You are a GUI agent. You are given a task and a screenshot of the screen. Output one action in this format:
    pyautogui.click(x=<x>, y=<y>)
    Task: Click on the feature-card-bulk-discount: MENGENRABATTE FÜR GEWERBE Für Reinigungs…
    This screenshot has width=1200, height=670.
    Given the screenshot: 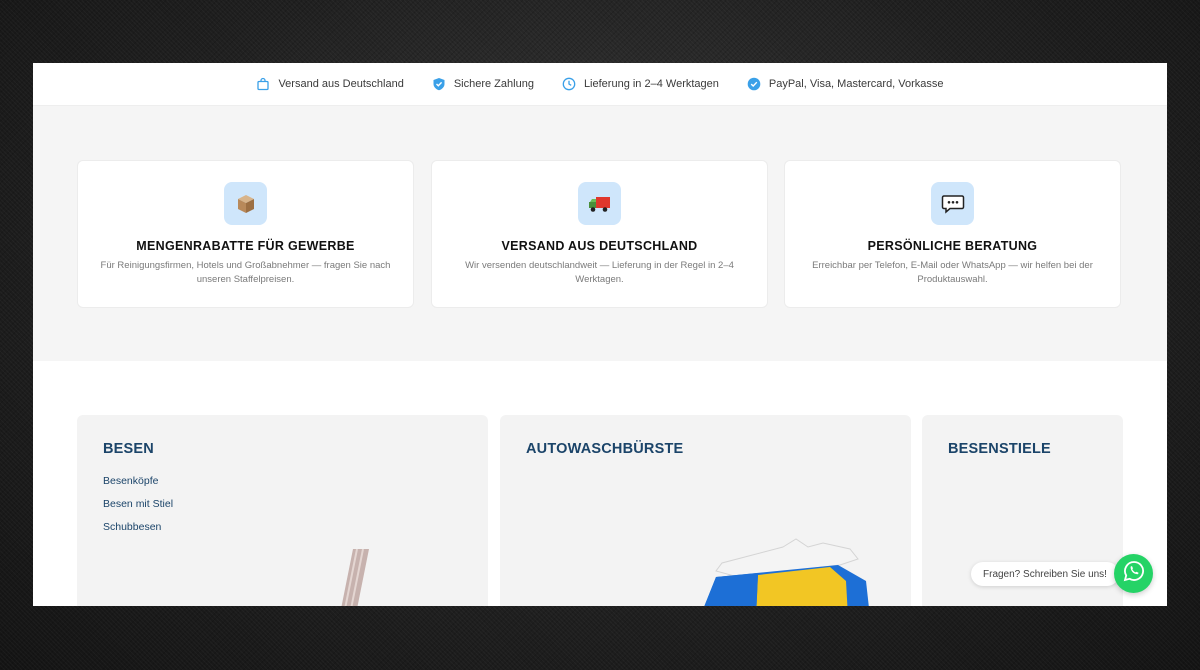 What is the action you would take?
    pyautogui.click(x=245, y=234)
    